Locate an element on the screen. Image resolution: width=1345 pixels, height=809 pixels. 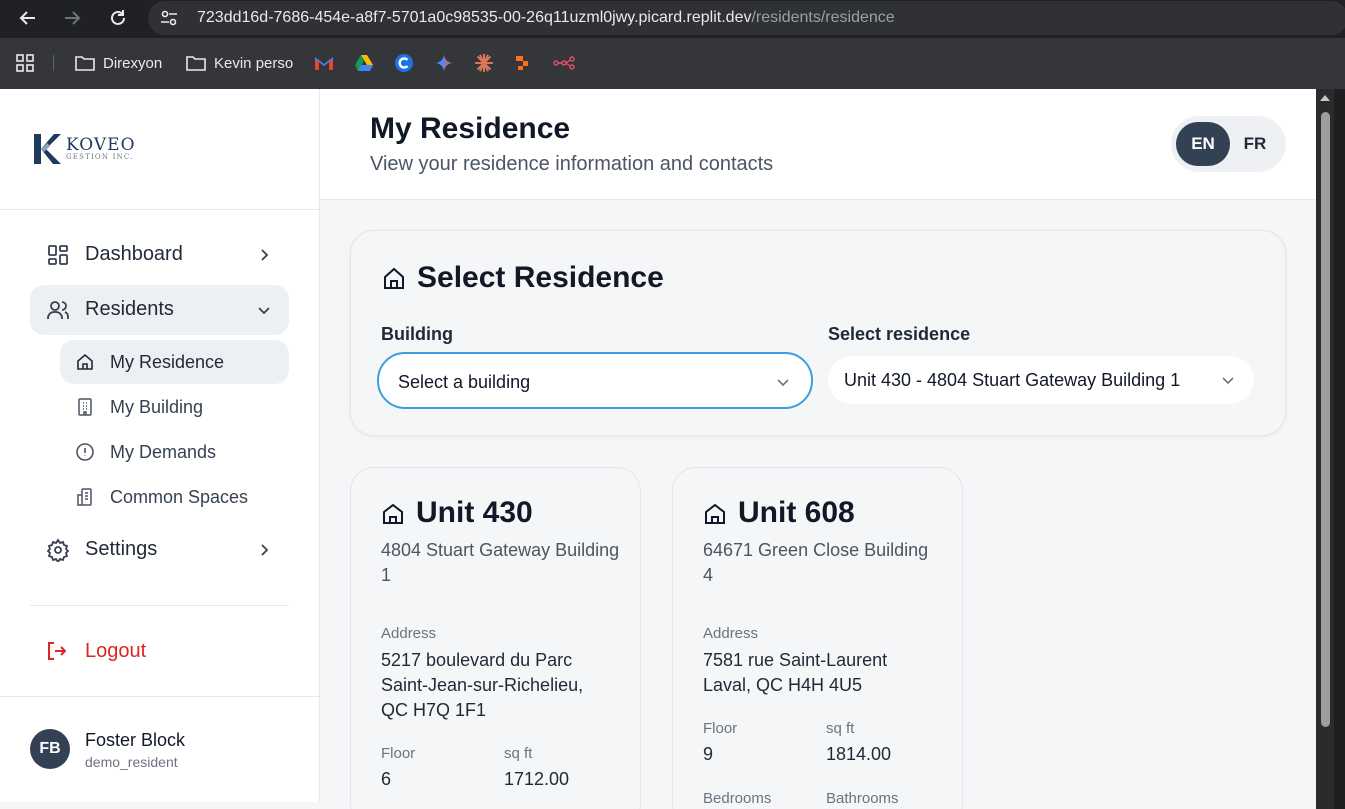
avatar-initials: FB is located at coordinates (50, 748).